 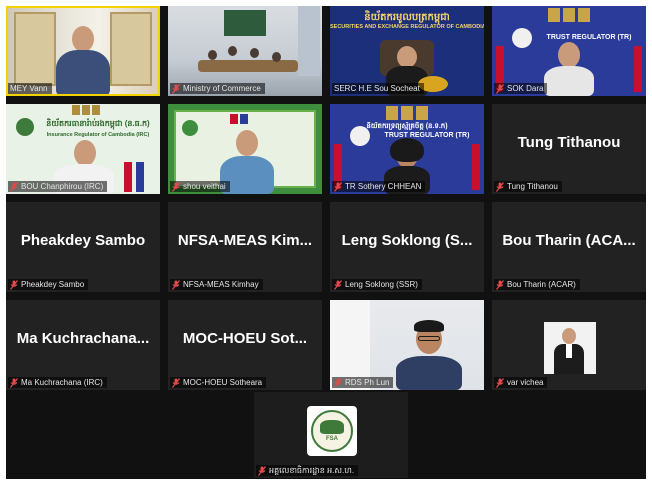 I want to click on participant-name-label: អគ្គលេខាធិការដ្ឋាន អ.ស.ហ., so click(x=307, y=470).